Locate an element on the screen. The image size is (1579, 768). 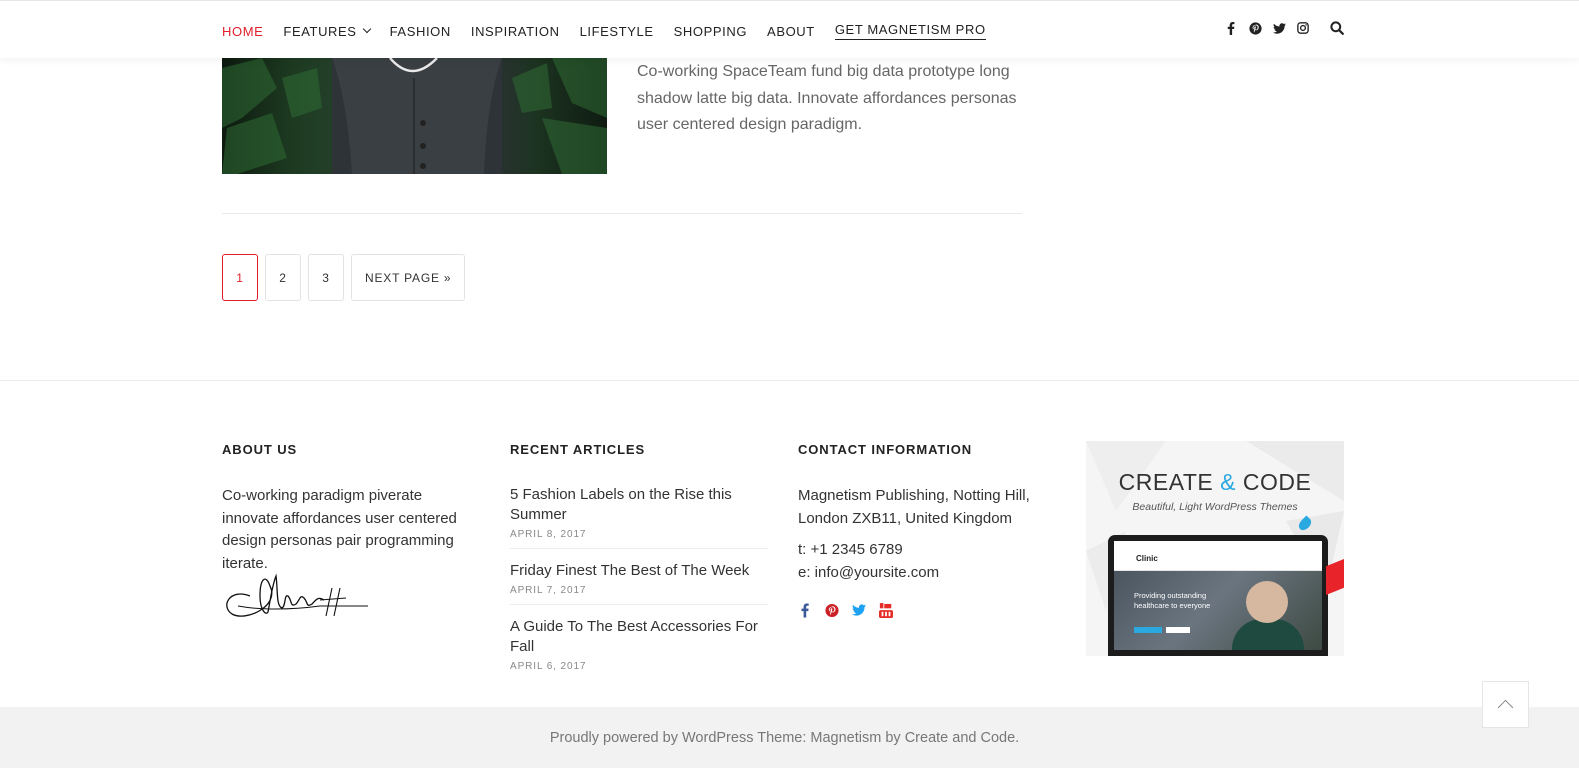
nav-item-shopping: SHOPPING is located at coordinates (710, 31).